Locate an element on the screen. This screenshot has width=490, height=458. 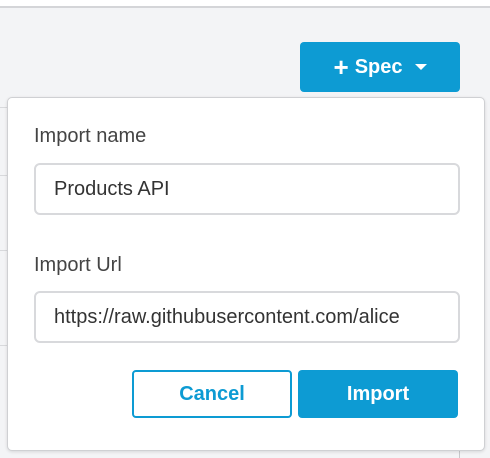
import-name-label: Import name is located at coordinates (90, 136).